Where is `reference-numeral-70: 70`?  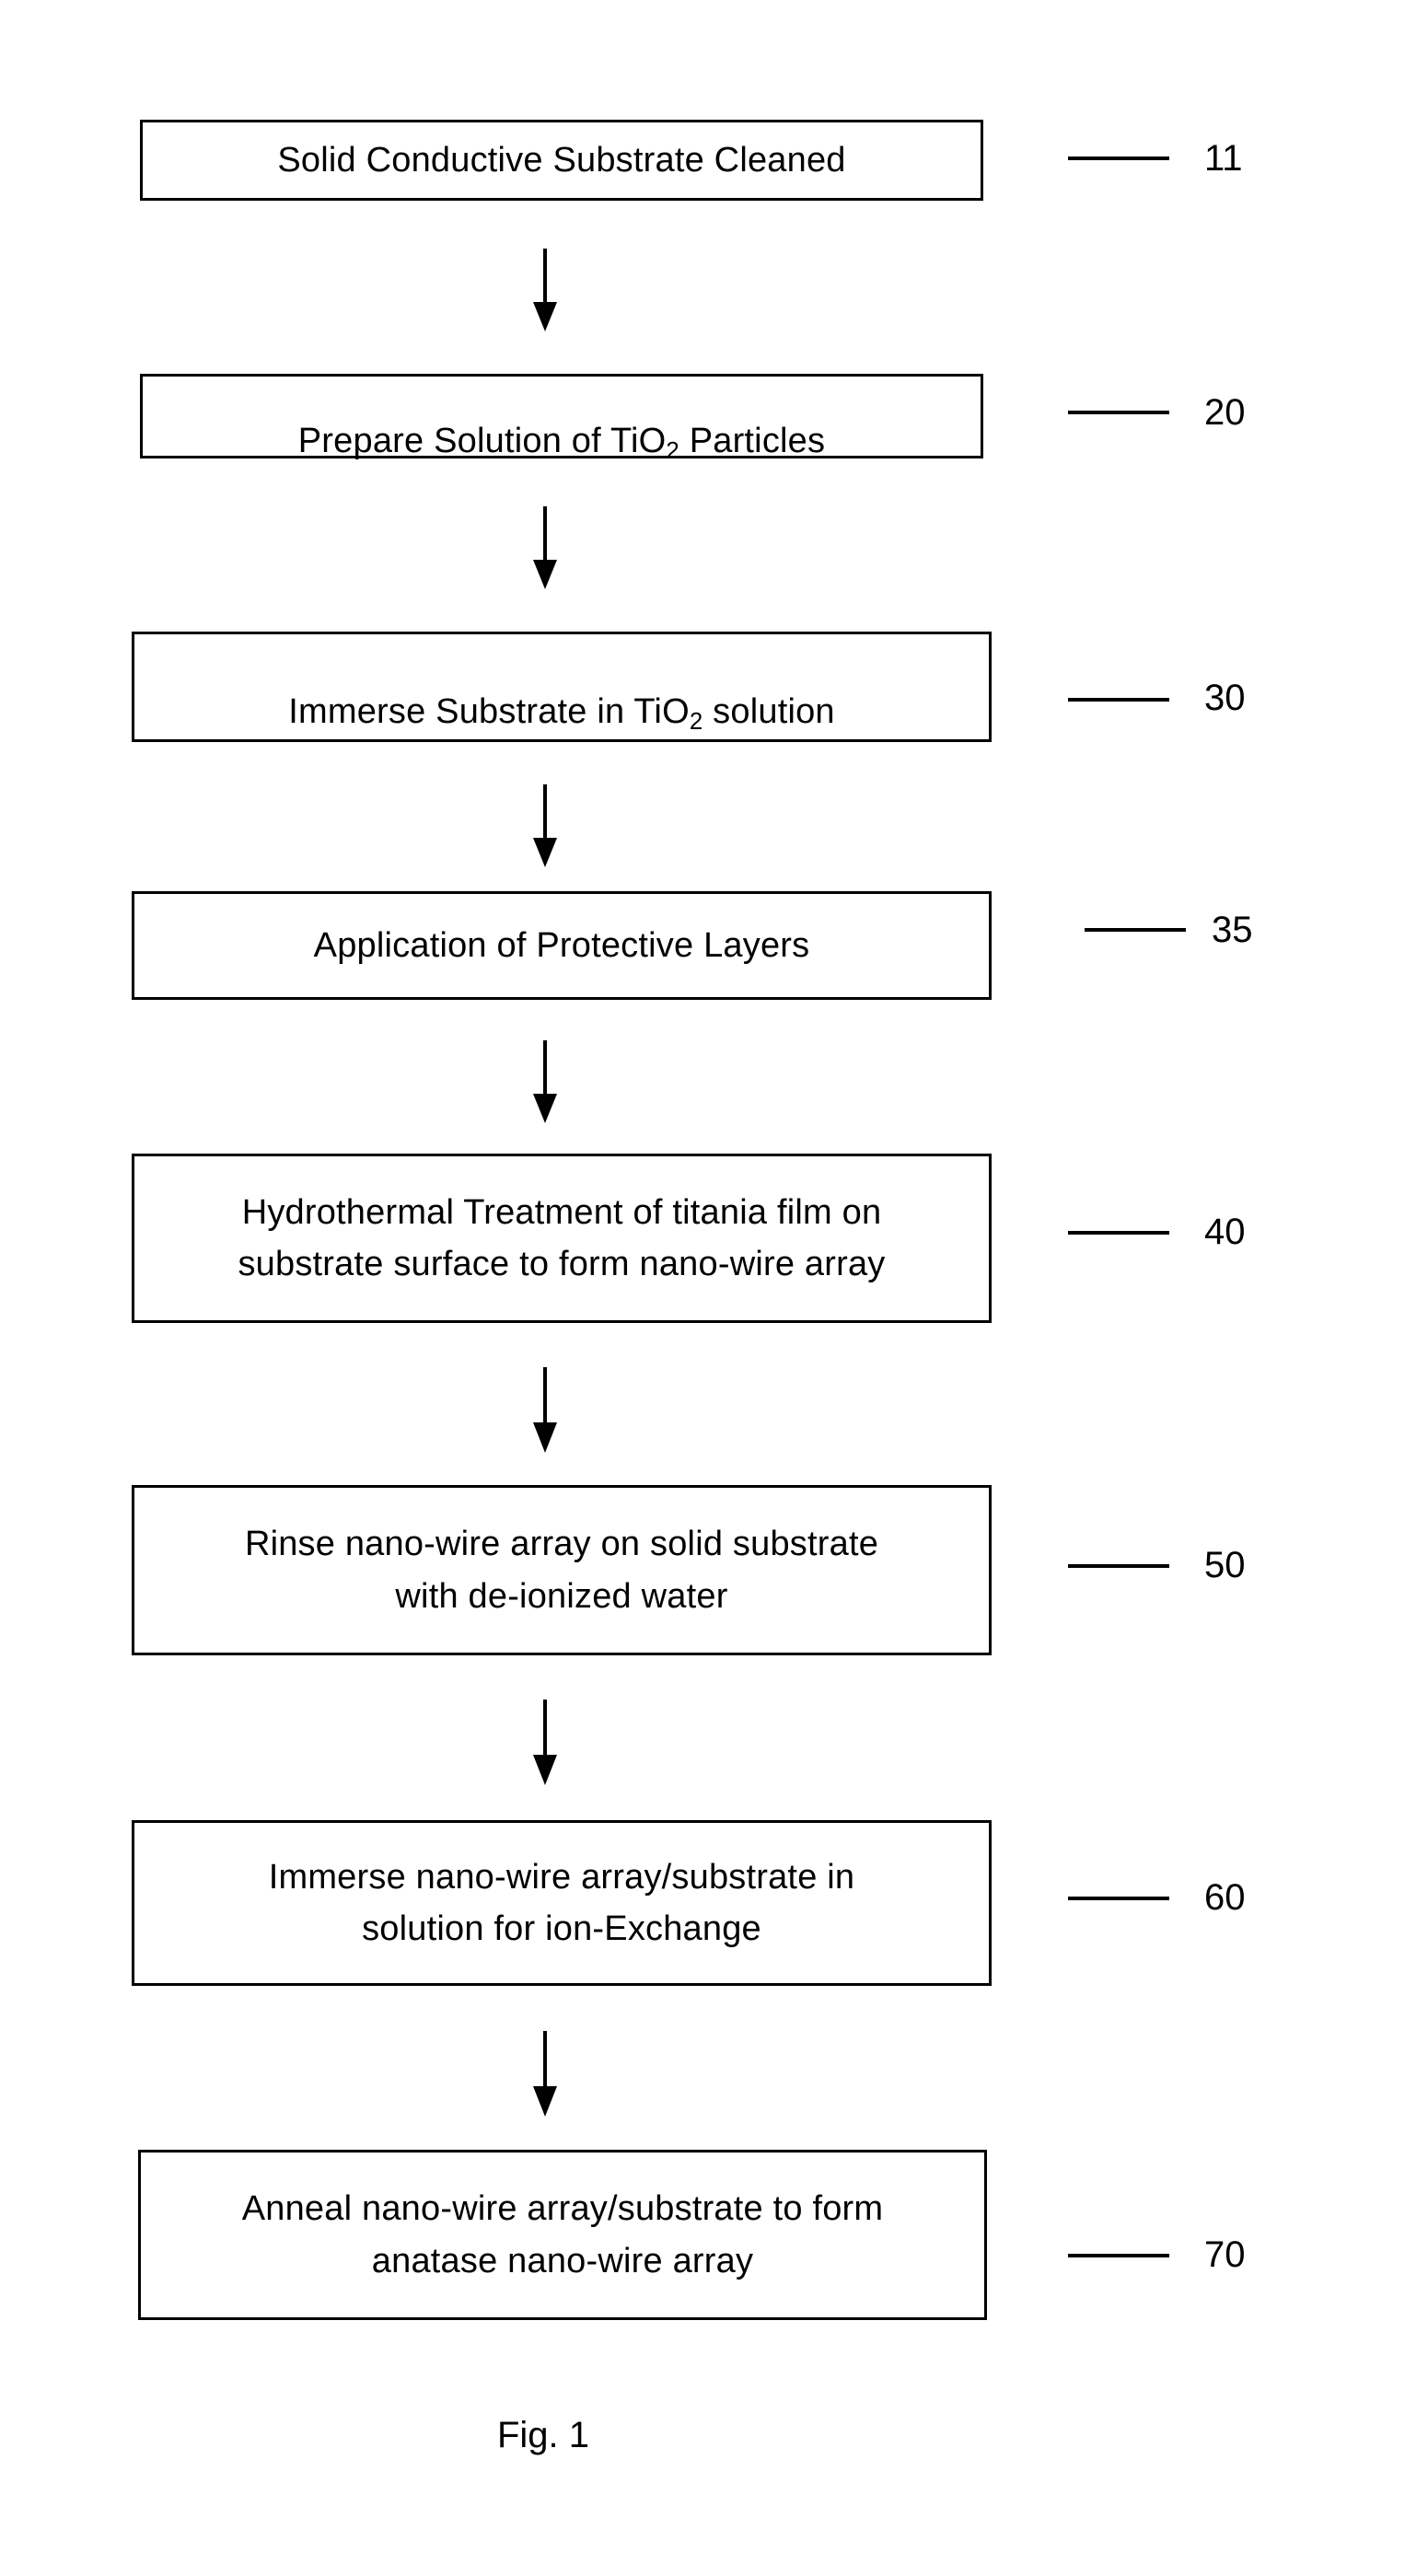
reference-numeral-70: 70 is located at coordinates (1225, 2254).